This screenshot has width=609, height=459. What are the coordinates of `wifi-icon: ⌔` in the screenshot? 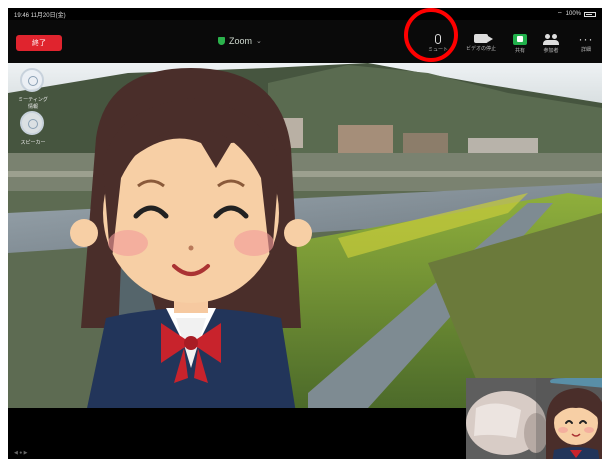 It's located at (560, 15).